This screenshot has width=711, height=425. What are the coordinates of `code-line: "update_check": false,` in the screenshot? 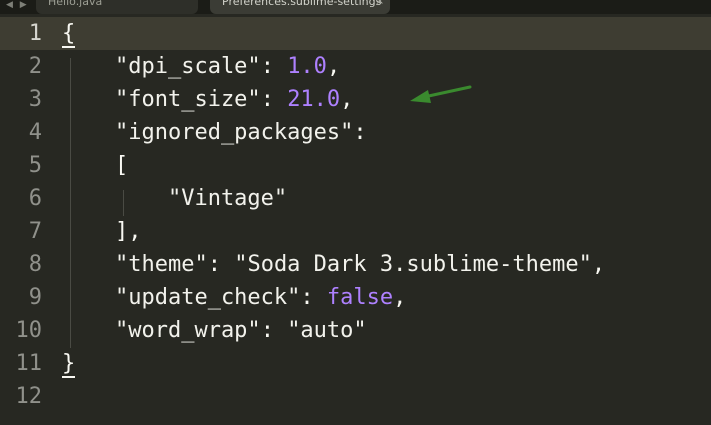 It's located at (333, 297).